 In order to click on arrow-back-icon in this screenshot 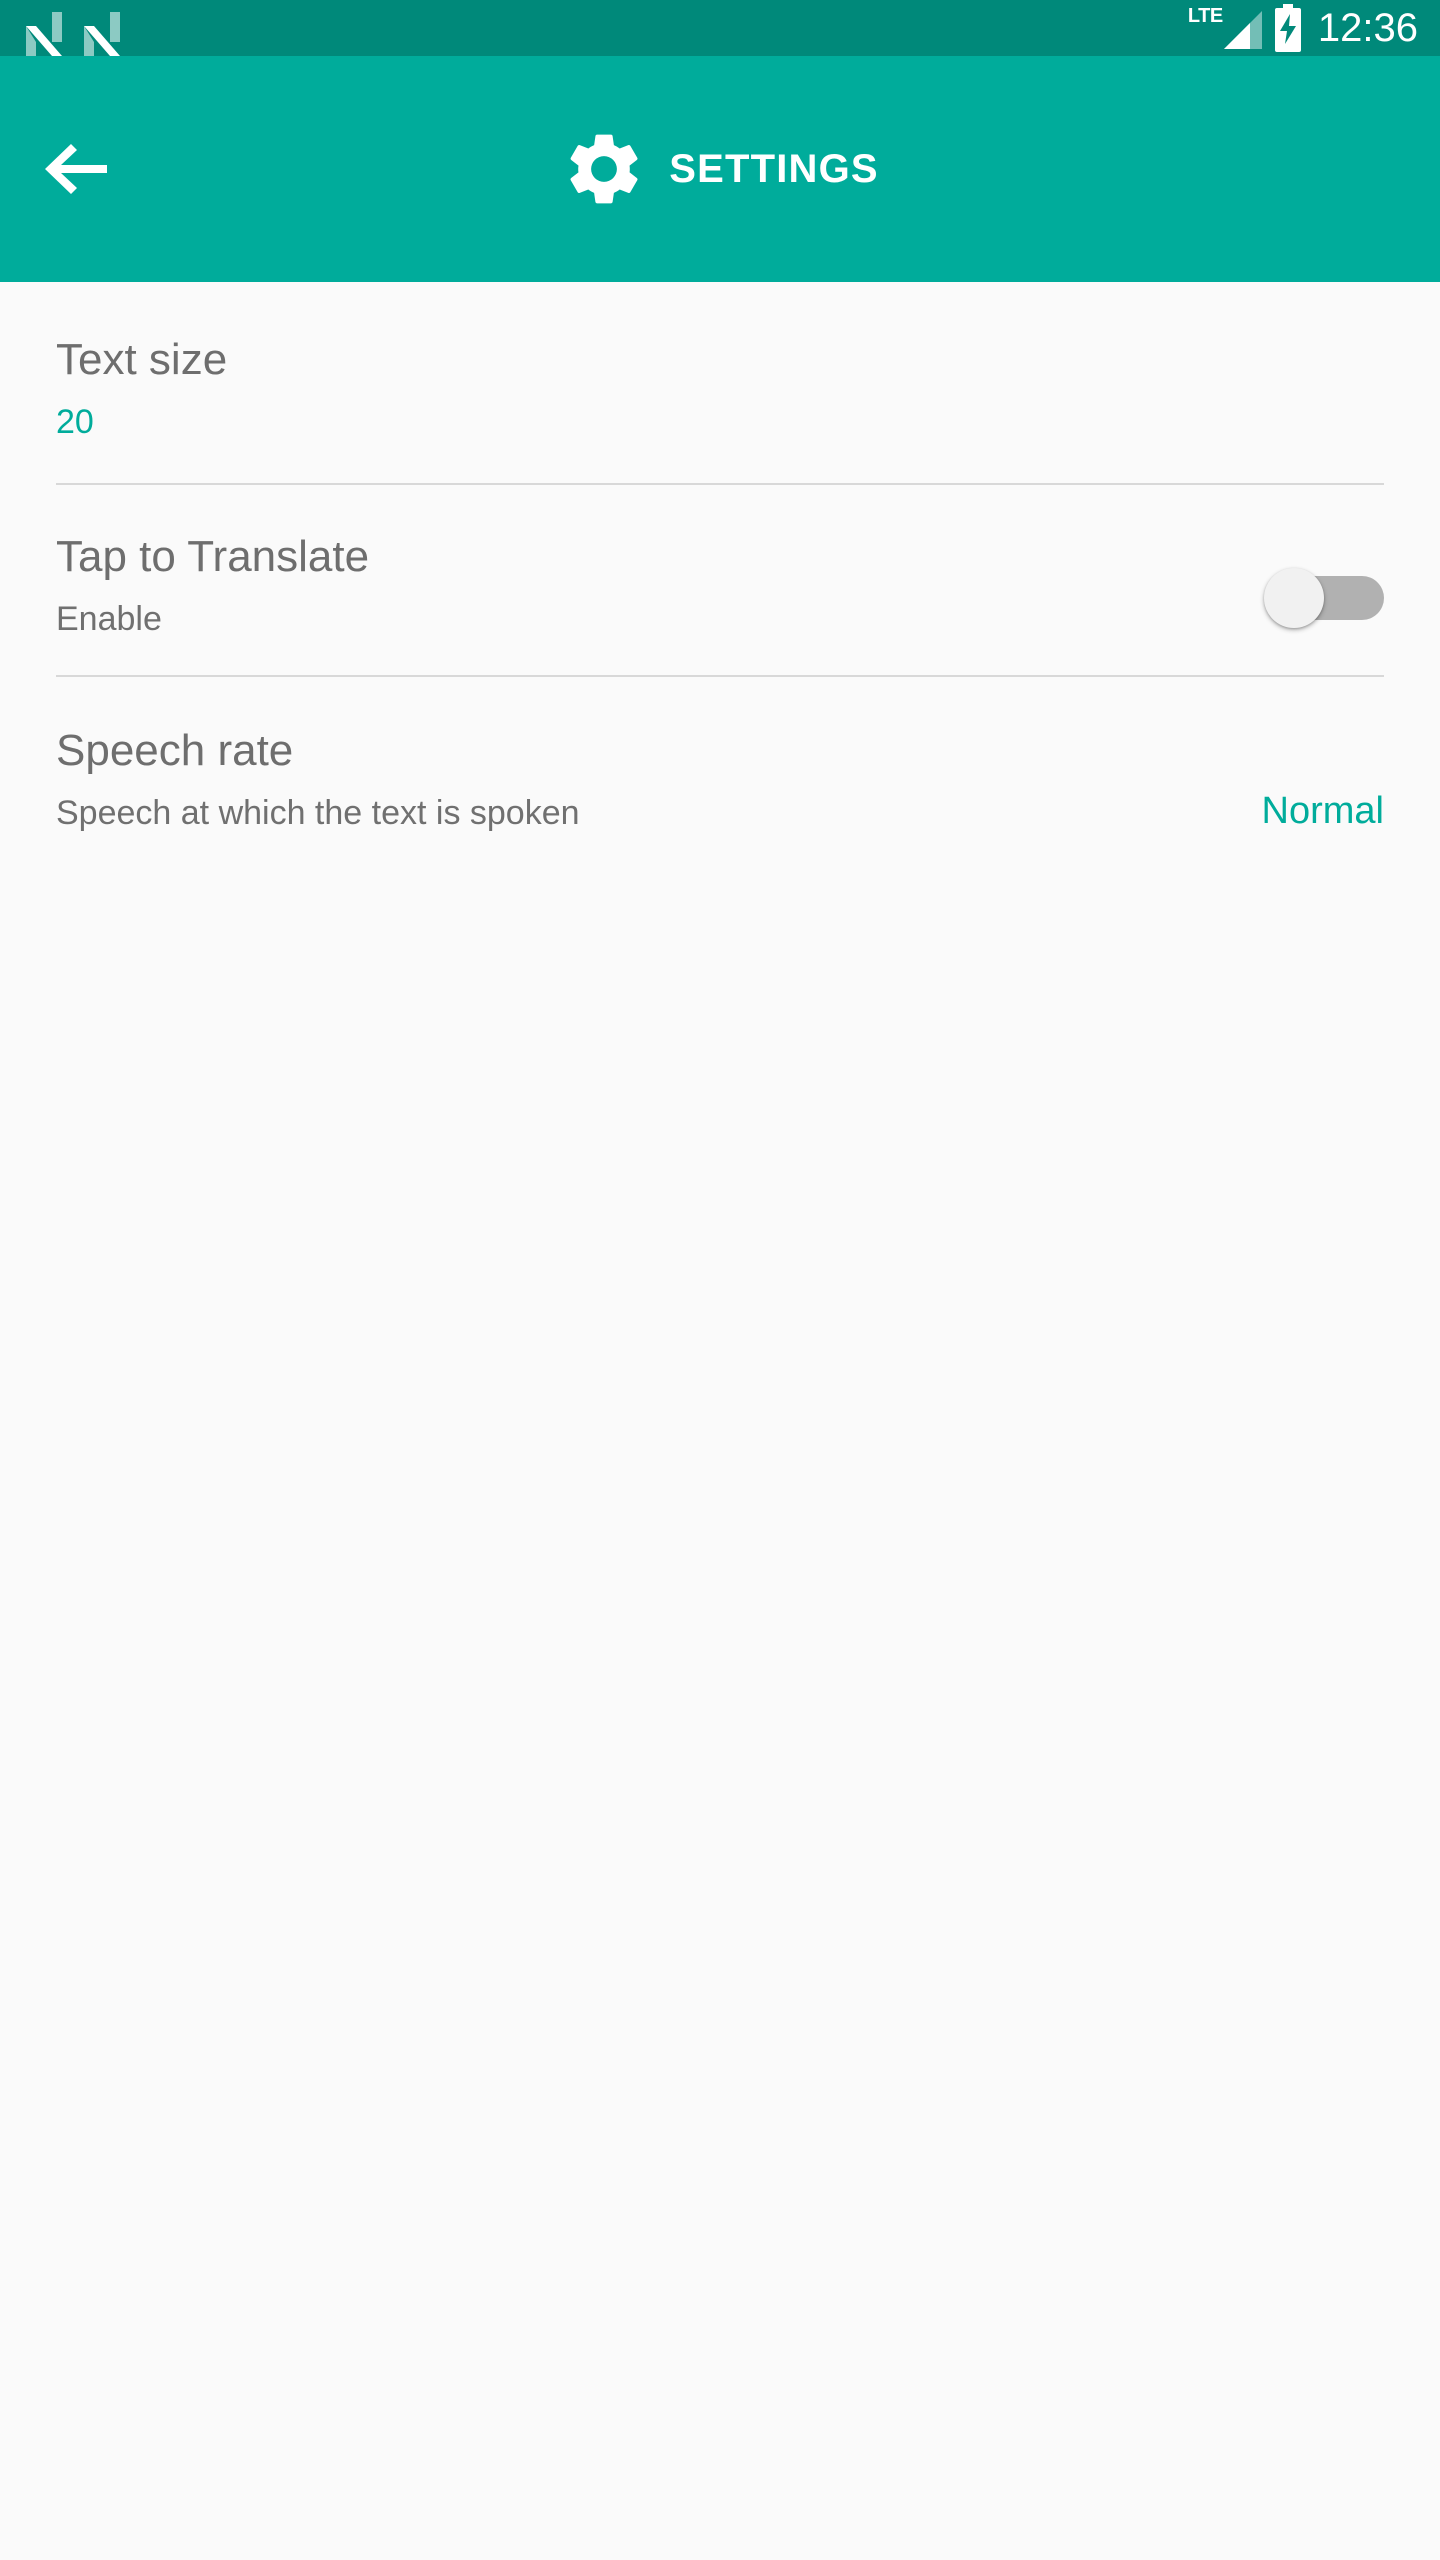, I will do `click(76, 169)`.